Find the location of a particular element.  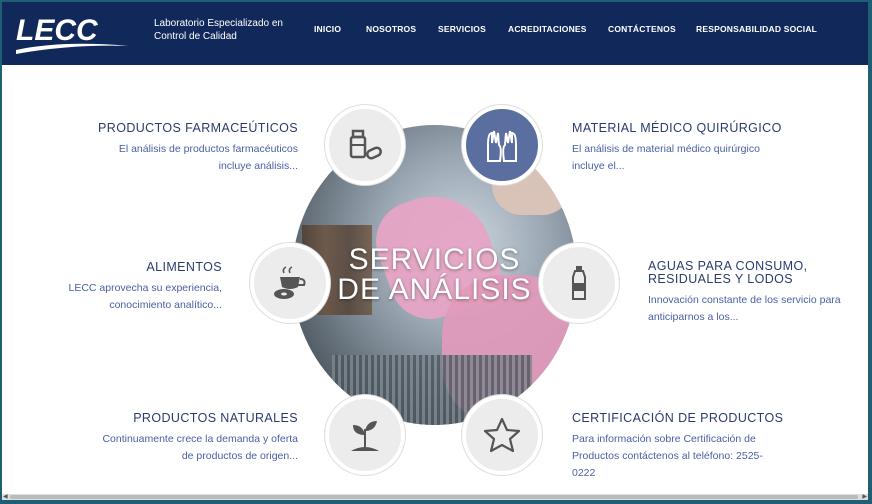

food-circle is located at coordinates (290, 283).